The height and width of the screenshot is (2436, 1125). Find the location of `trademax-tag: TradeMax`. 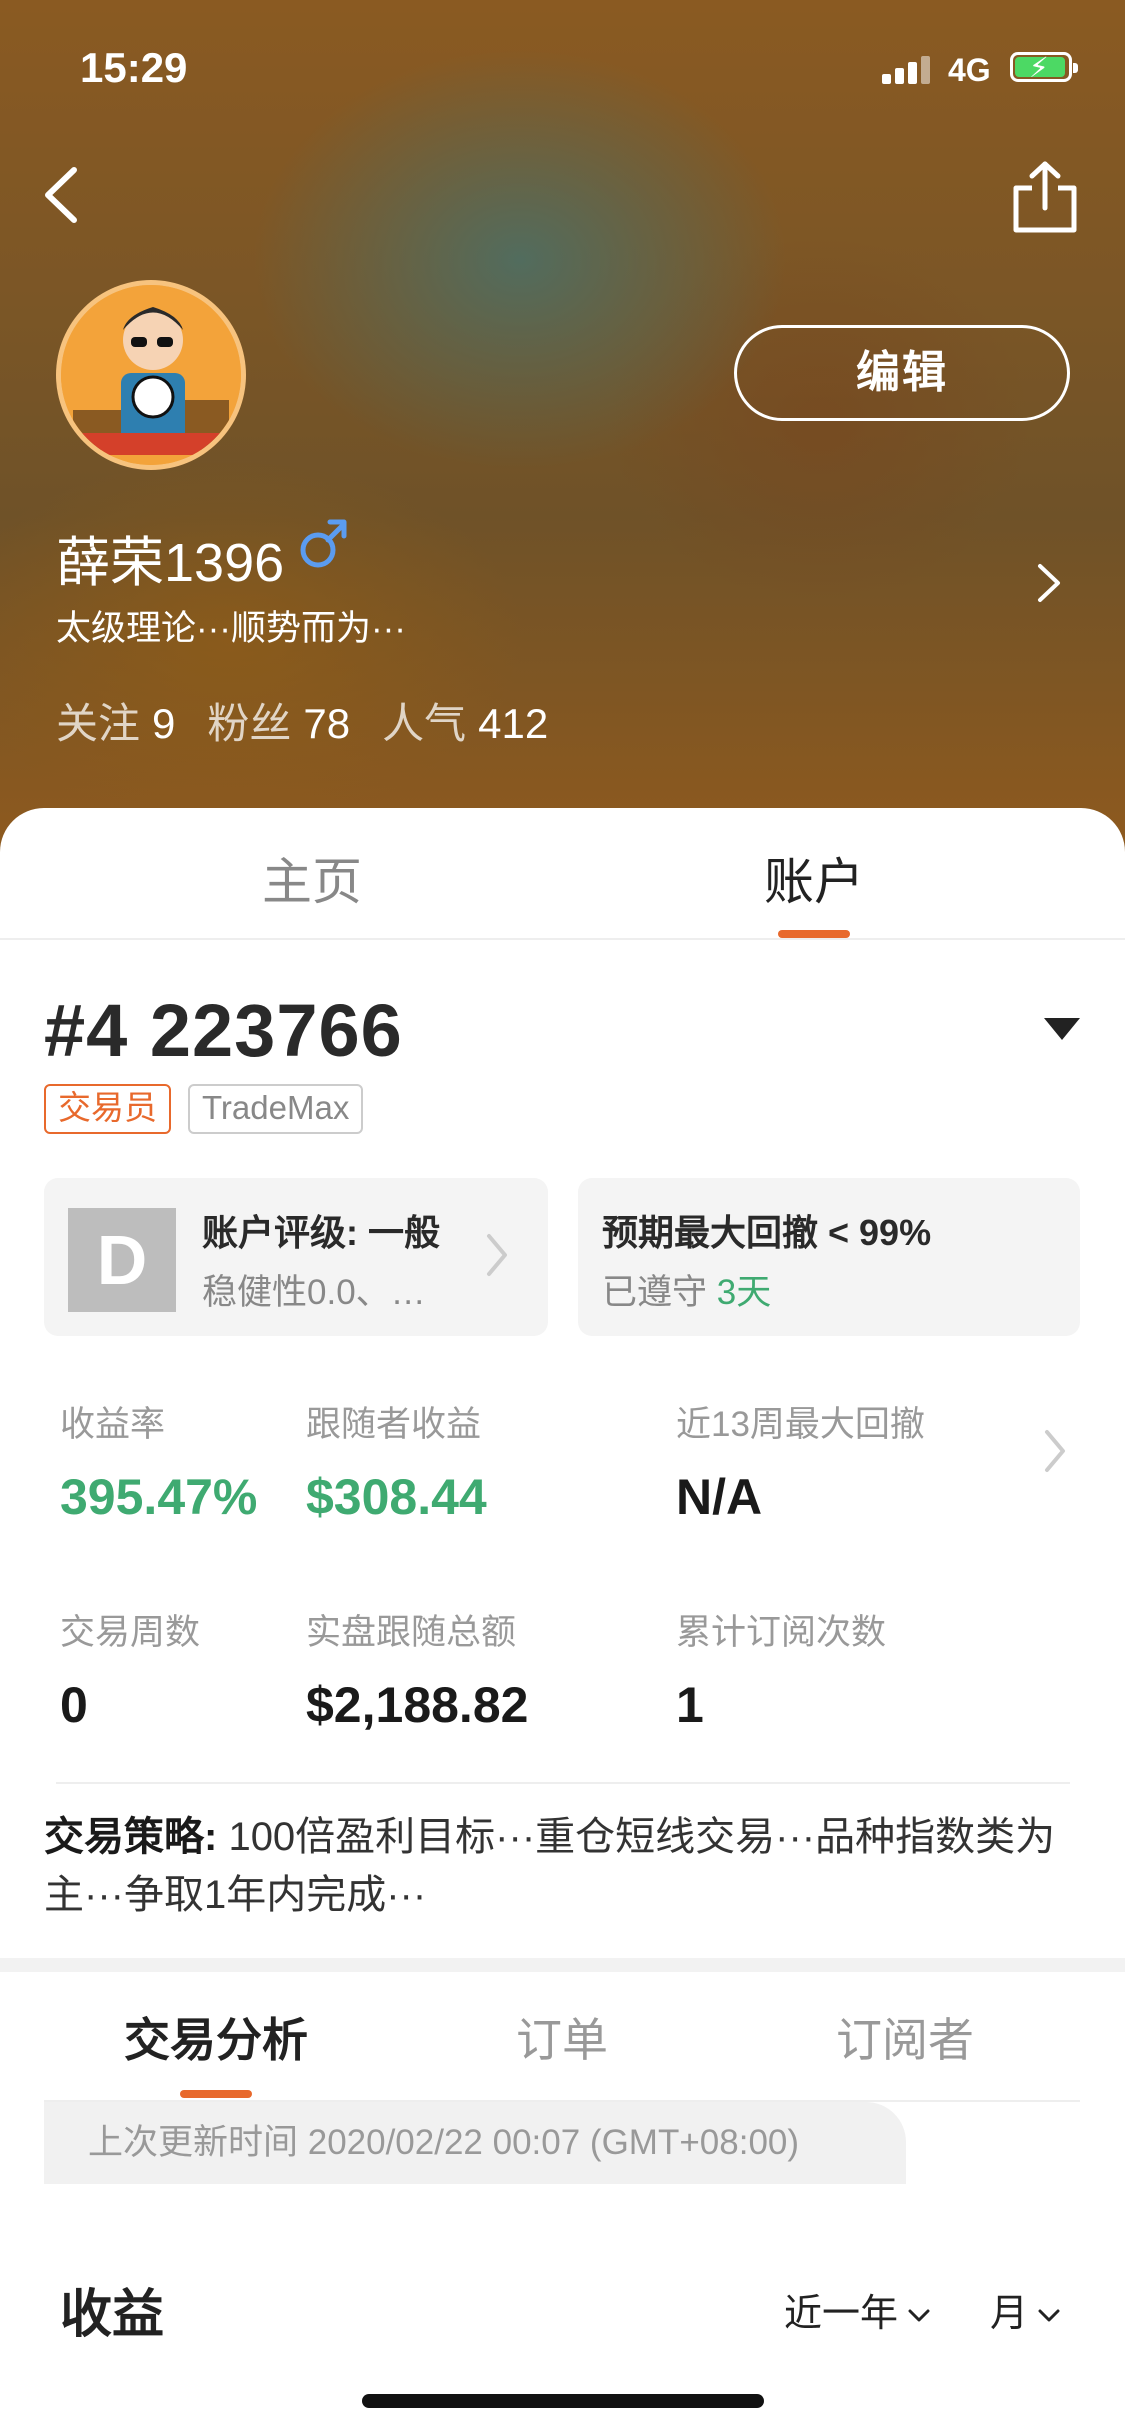

trademax-tag: TradeMax is located at coordinates (276, 1109).